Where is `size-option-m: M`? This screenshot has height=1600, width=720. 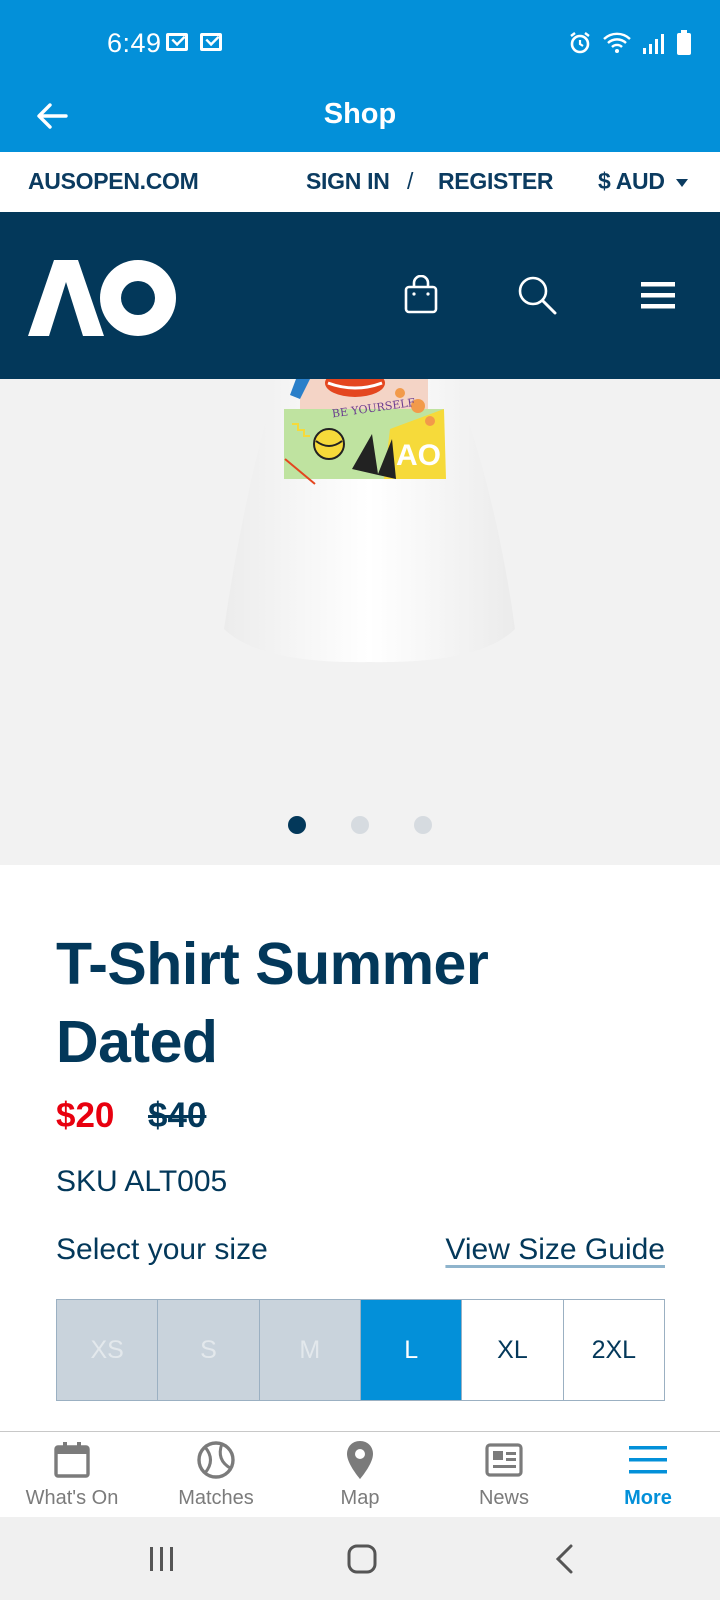 size-option-m: M is located at coordinates (310, 1350).